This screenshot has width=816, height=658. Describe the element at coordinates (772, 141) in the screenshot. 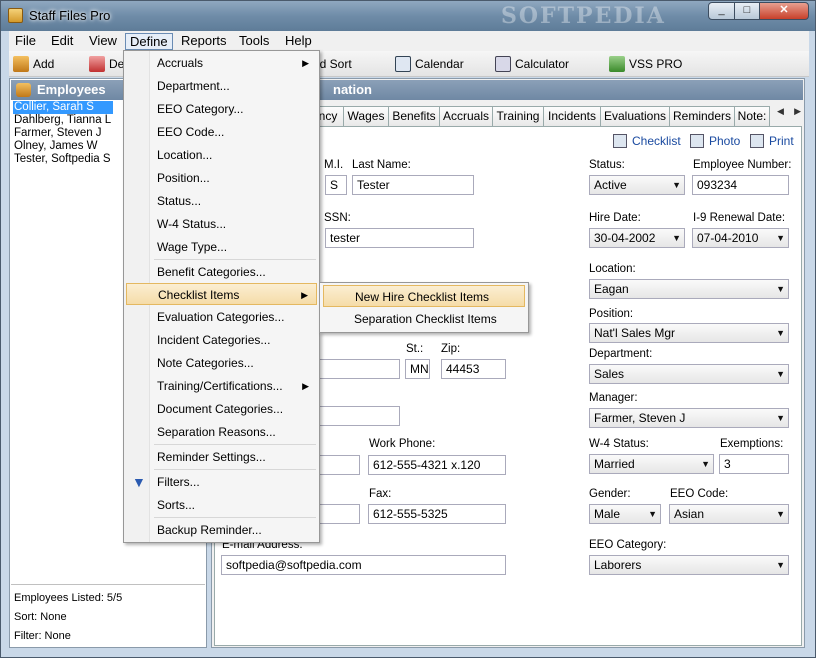

I see `print-link: Print` at that location.